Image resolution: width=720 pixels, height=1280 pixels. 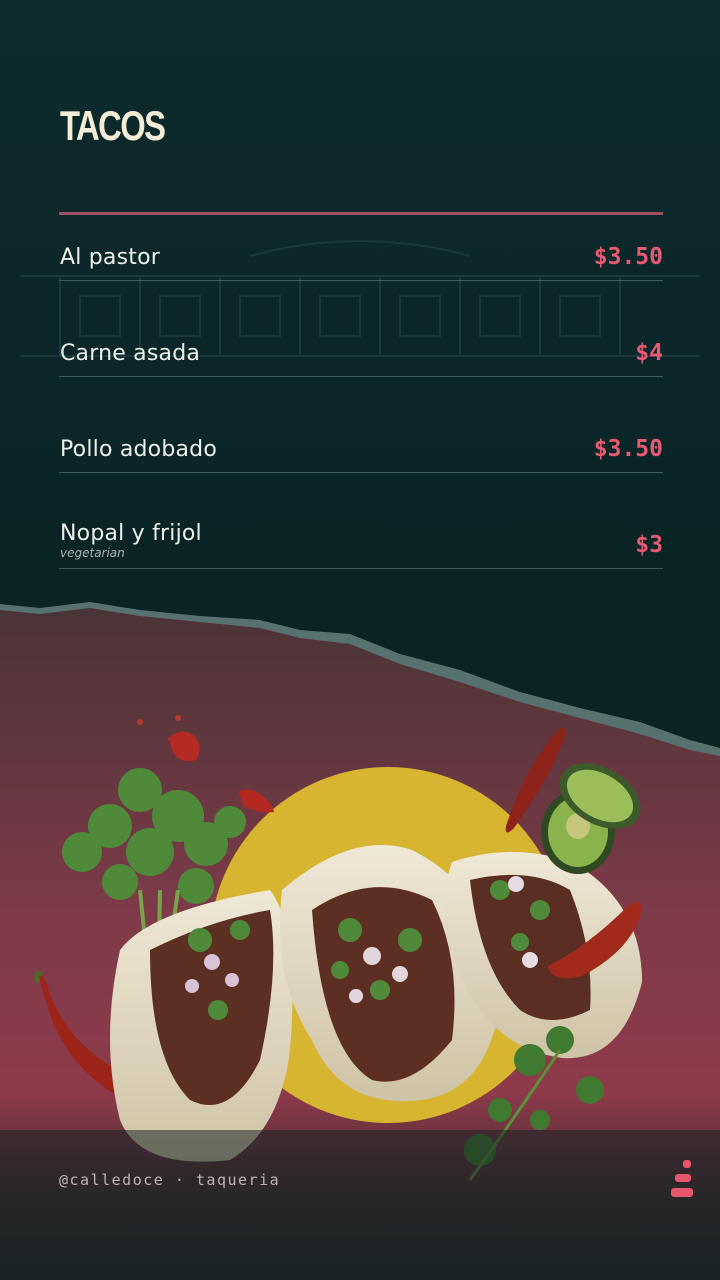 I want to click on menu-item-name: Carne asada, so click(x=130, y=353).